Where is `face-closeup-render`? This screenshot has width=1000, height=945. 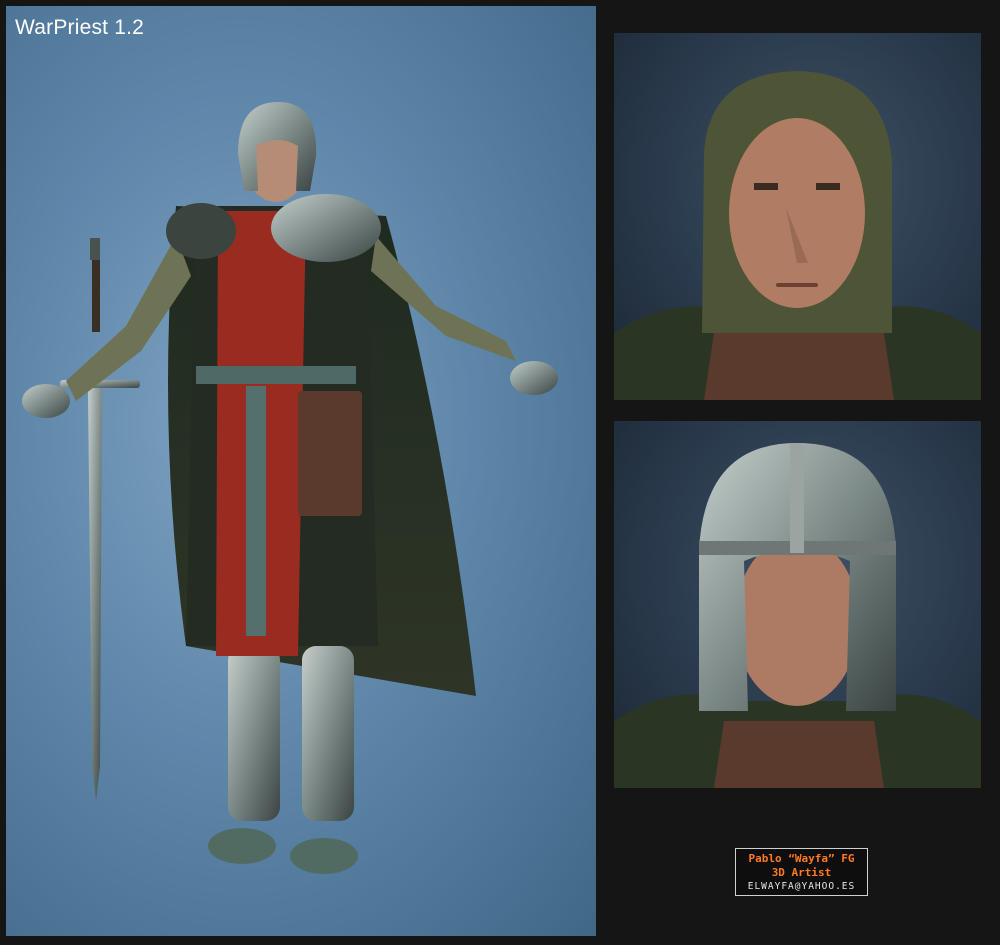 face-closeup-render is located at coordinates (797, 216).